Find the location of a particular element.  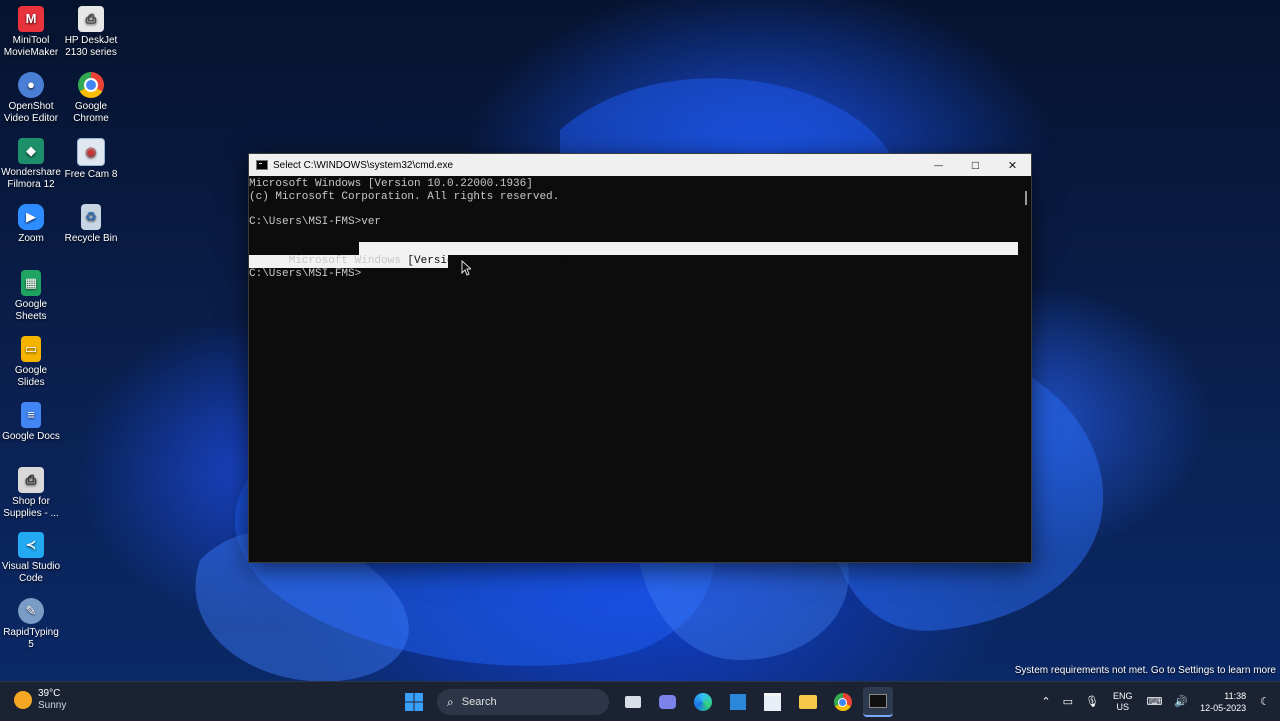

chat-button is located at coordinates (668, 702).